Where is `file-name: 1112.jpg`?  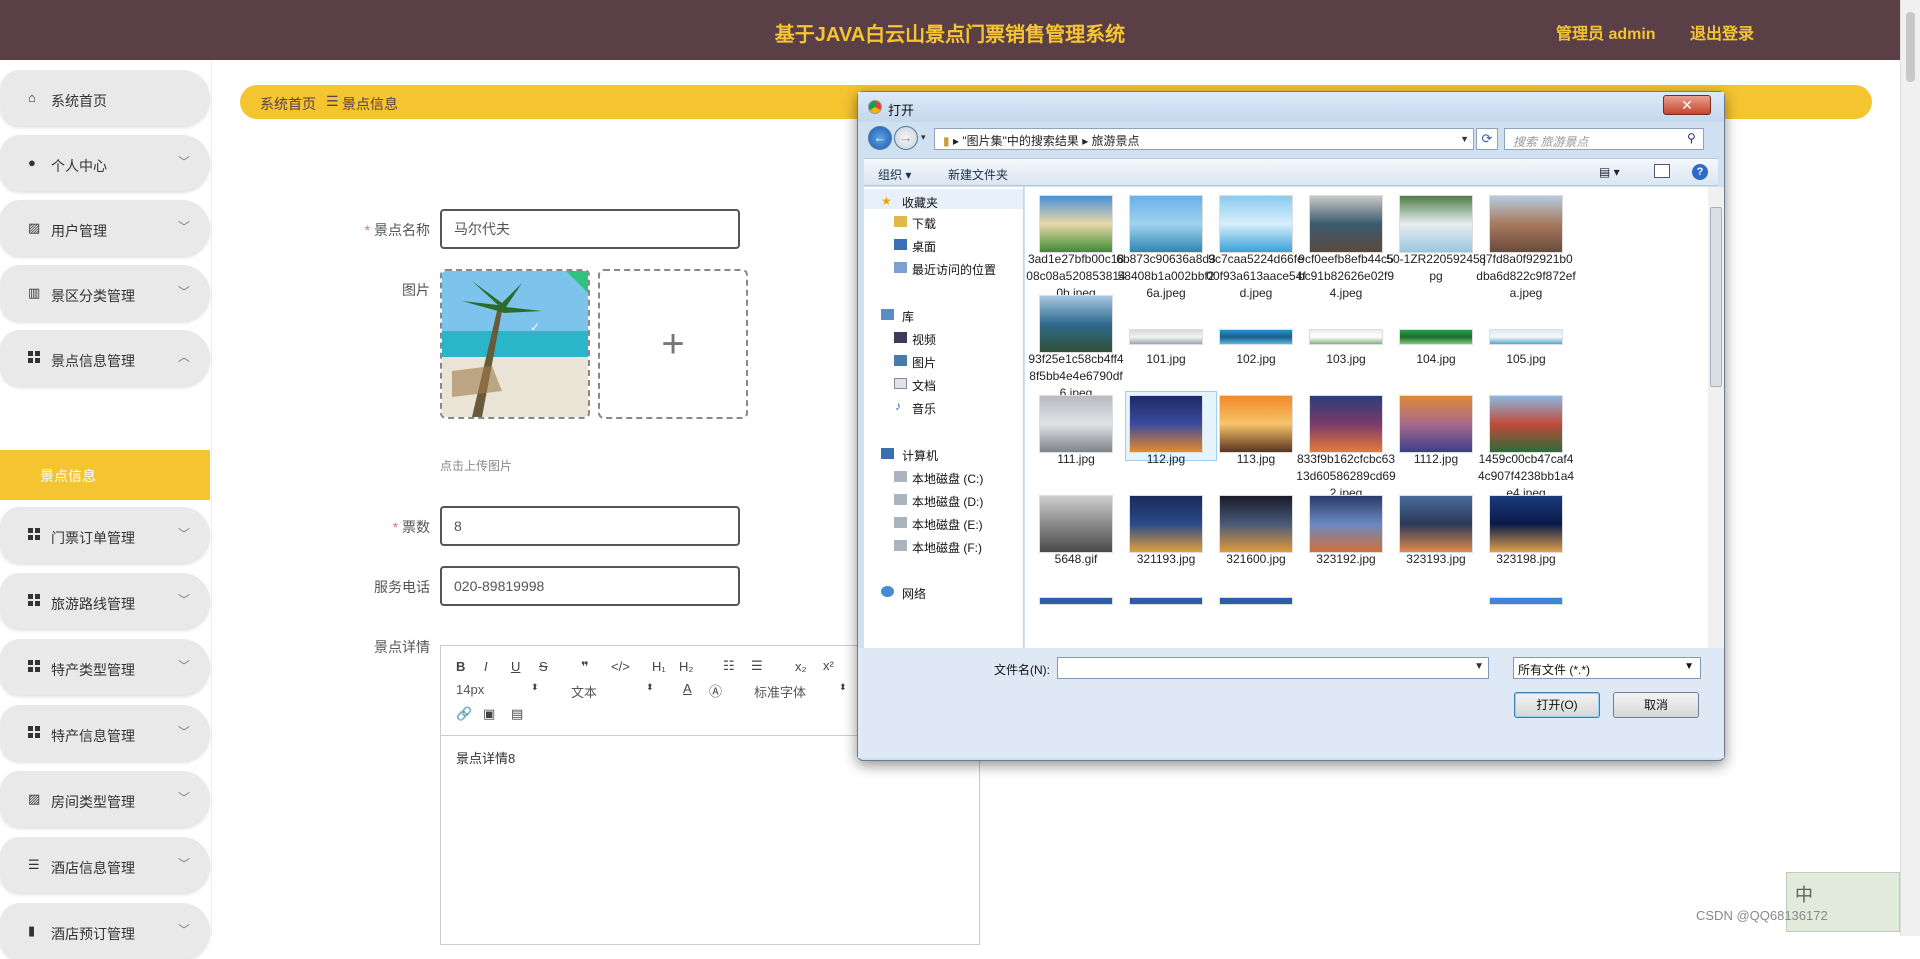
file-name: 1112.jpg is located at coordinates (1436, 459).